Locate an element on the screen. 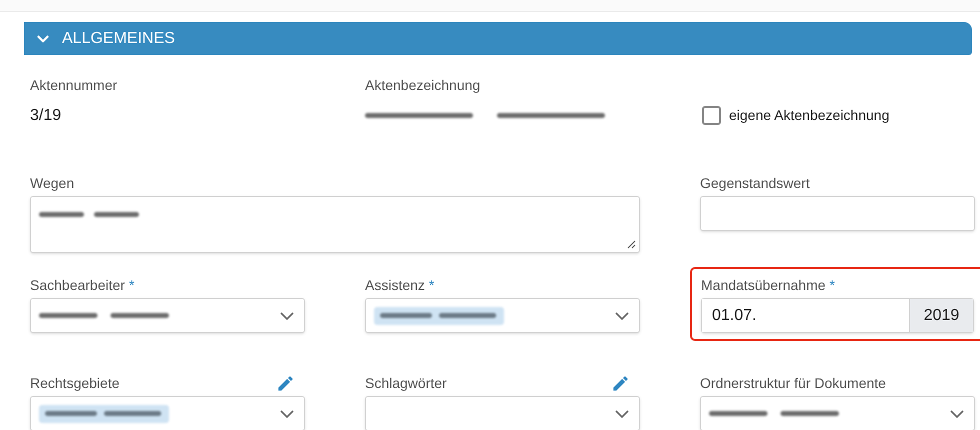  resize-handle-icon is located at coordinates (631, 244).